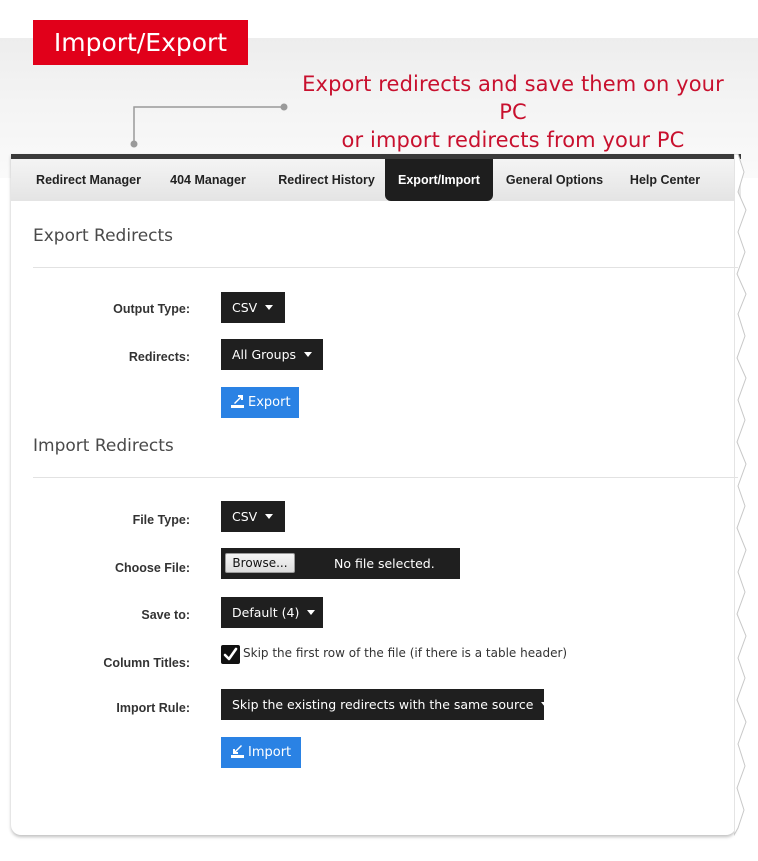  What do you see at coordinates (264, 354) in the screenshot?
I see `redirects-value: All Groups` at bounding box center [264, 354].